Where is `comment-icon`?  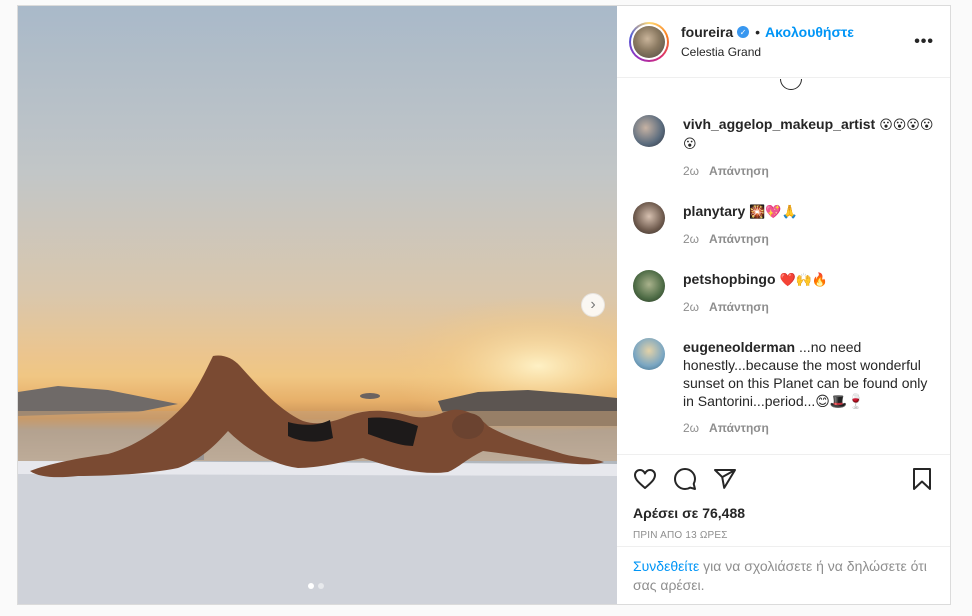
comment-icon is located at coordinates (685, 479).